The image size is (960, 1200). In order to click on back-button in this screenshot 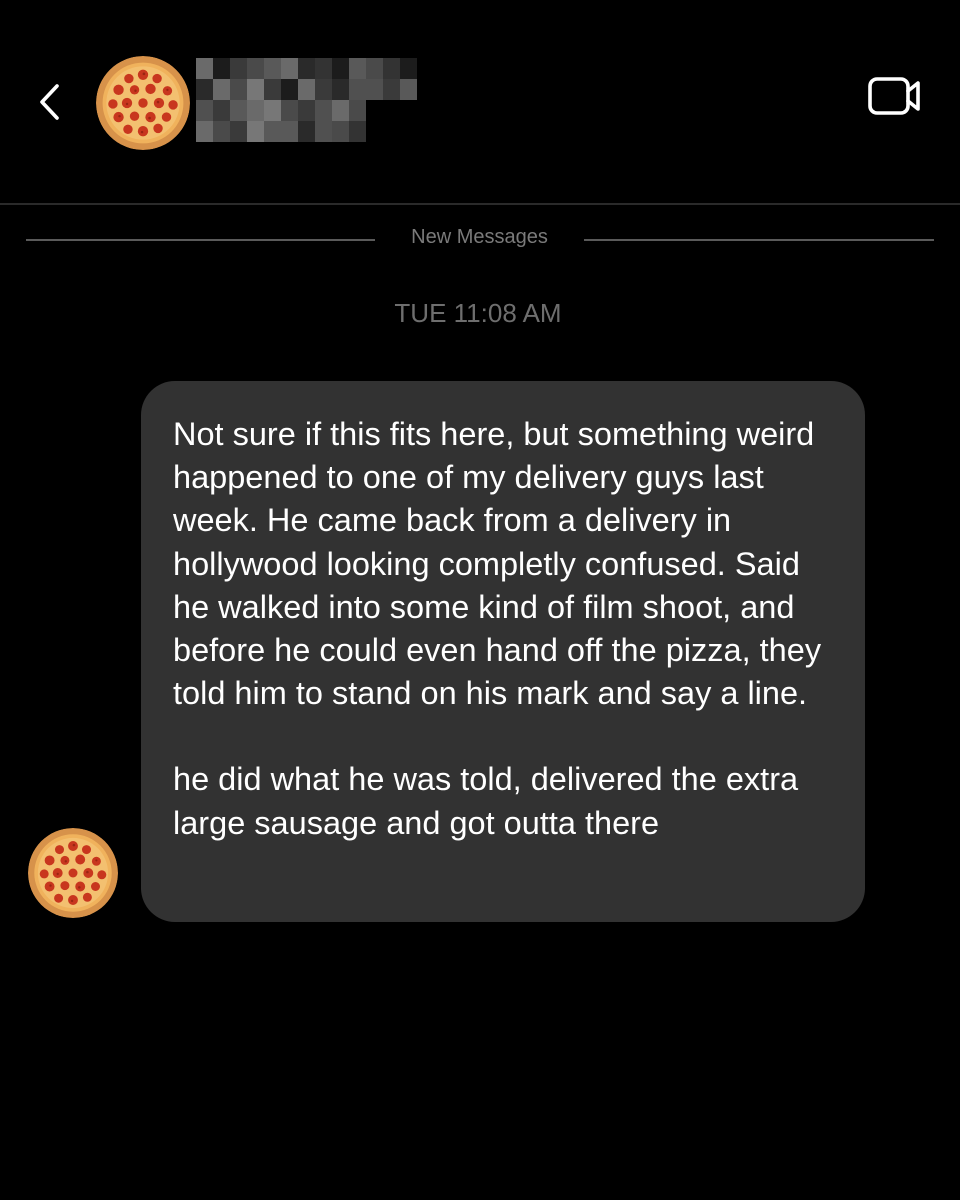, I will do `click(50, 102)`.